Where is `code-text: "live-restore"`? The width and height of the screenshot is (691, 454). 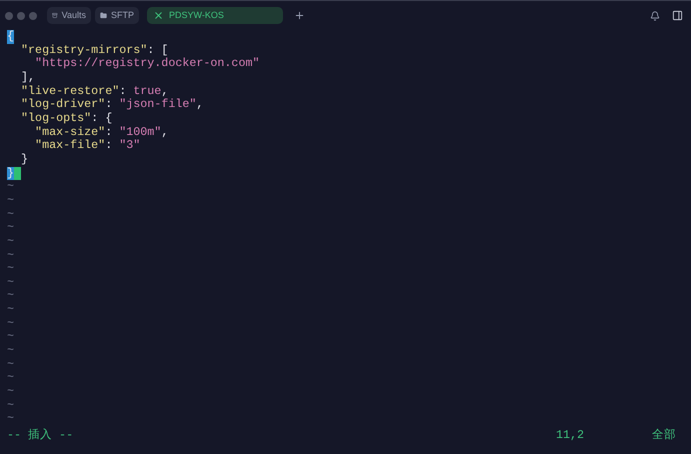
code-text: "live-restore" is located at coordinates (70, 91).